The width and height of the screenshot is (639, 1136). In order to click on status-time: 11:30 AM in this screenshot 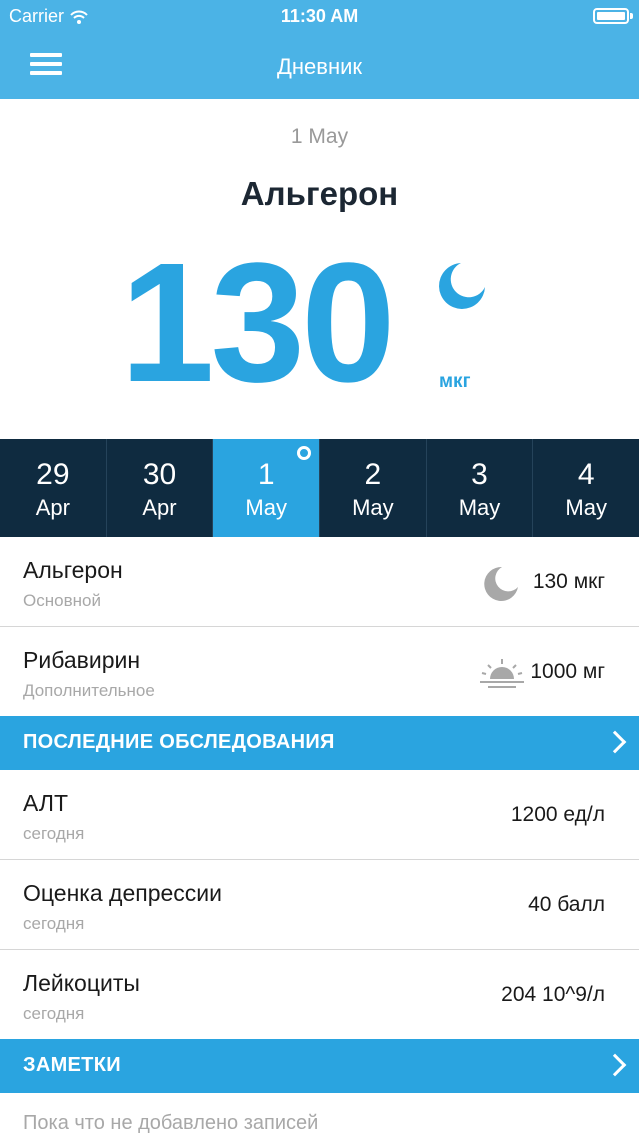, I will do `click(319, 16)`.